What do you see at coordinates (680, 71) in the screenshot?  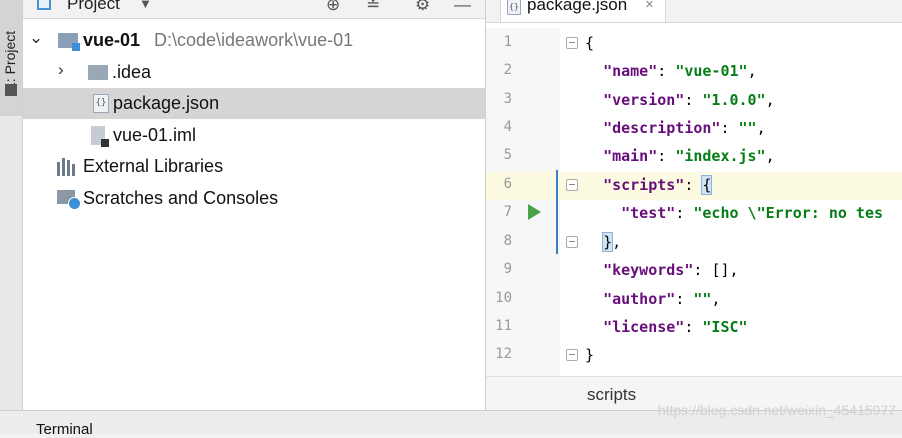 I see `code-text: "name": "vue-01",` at bounding box center [680, 71].